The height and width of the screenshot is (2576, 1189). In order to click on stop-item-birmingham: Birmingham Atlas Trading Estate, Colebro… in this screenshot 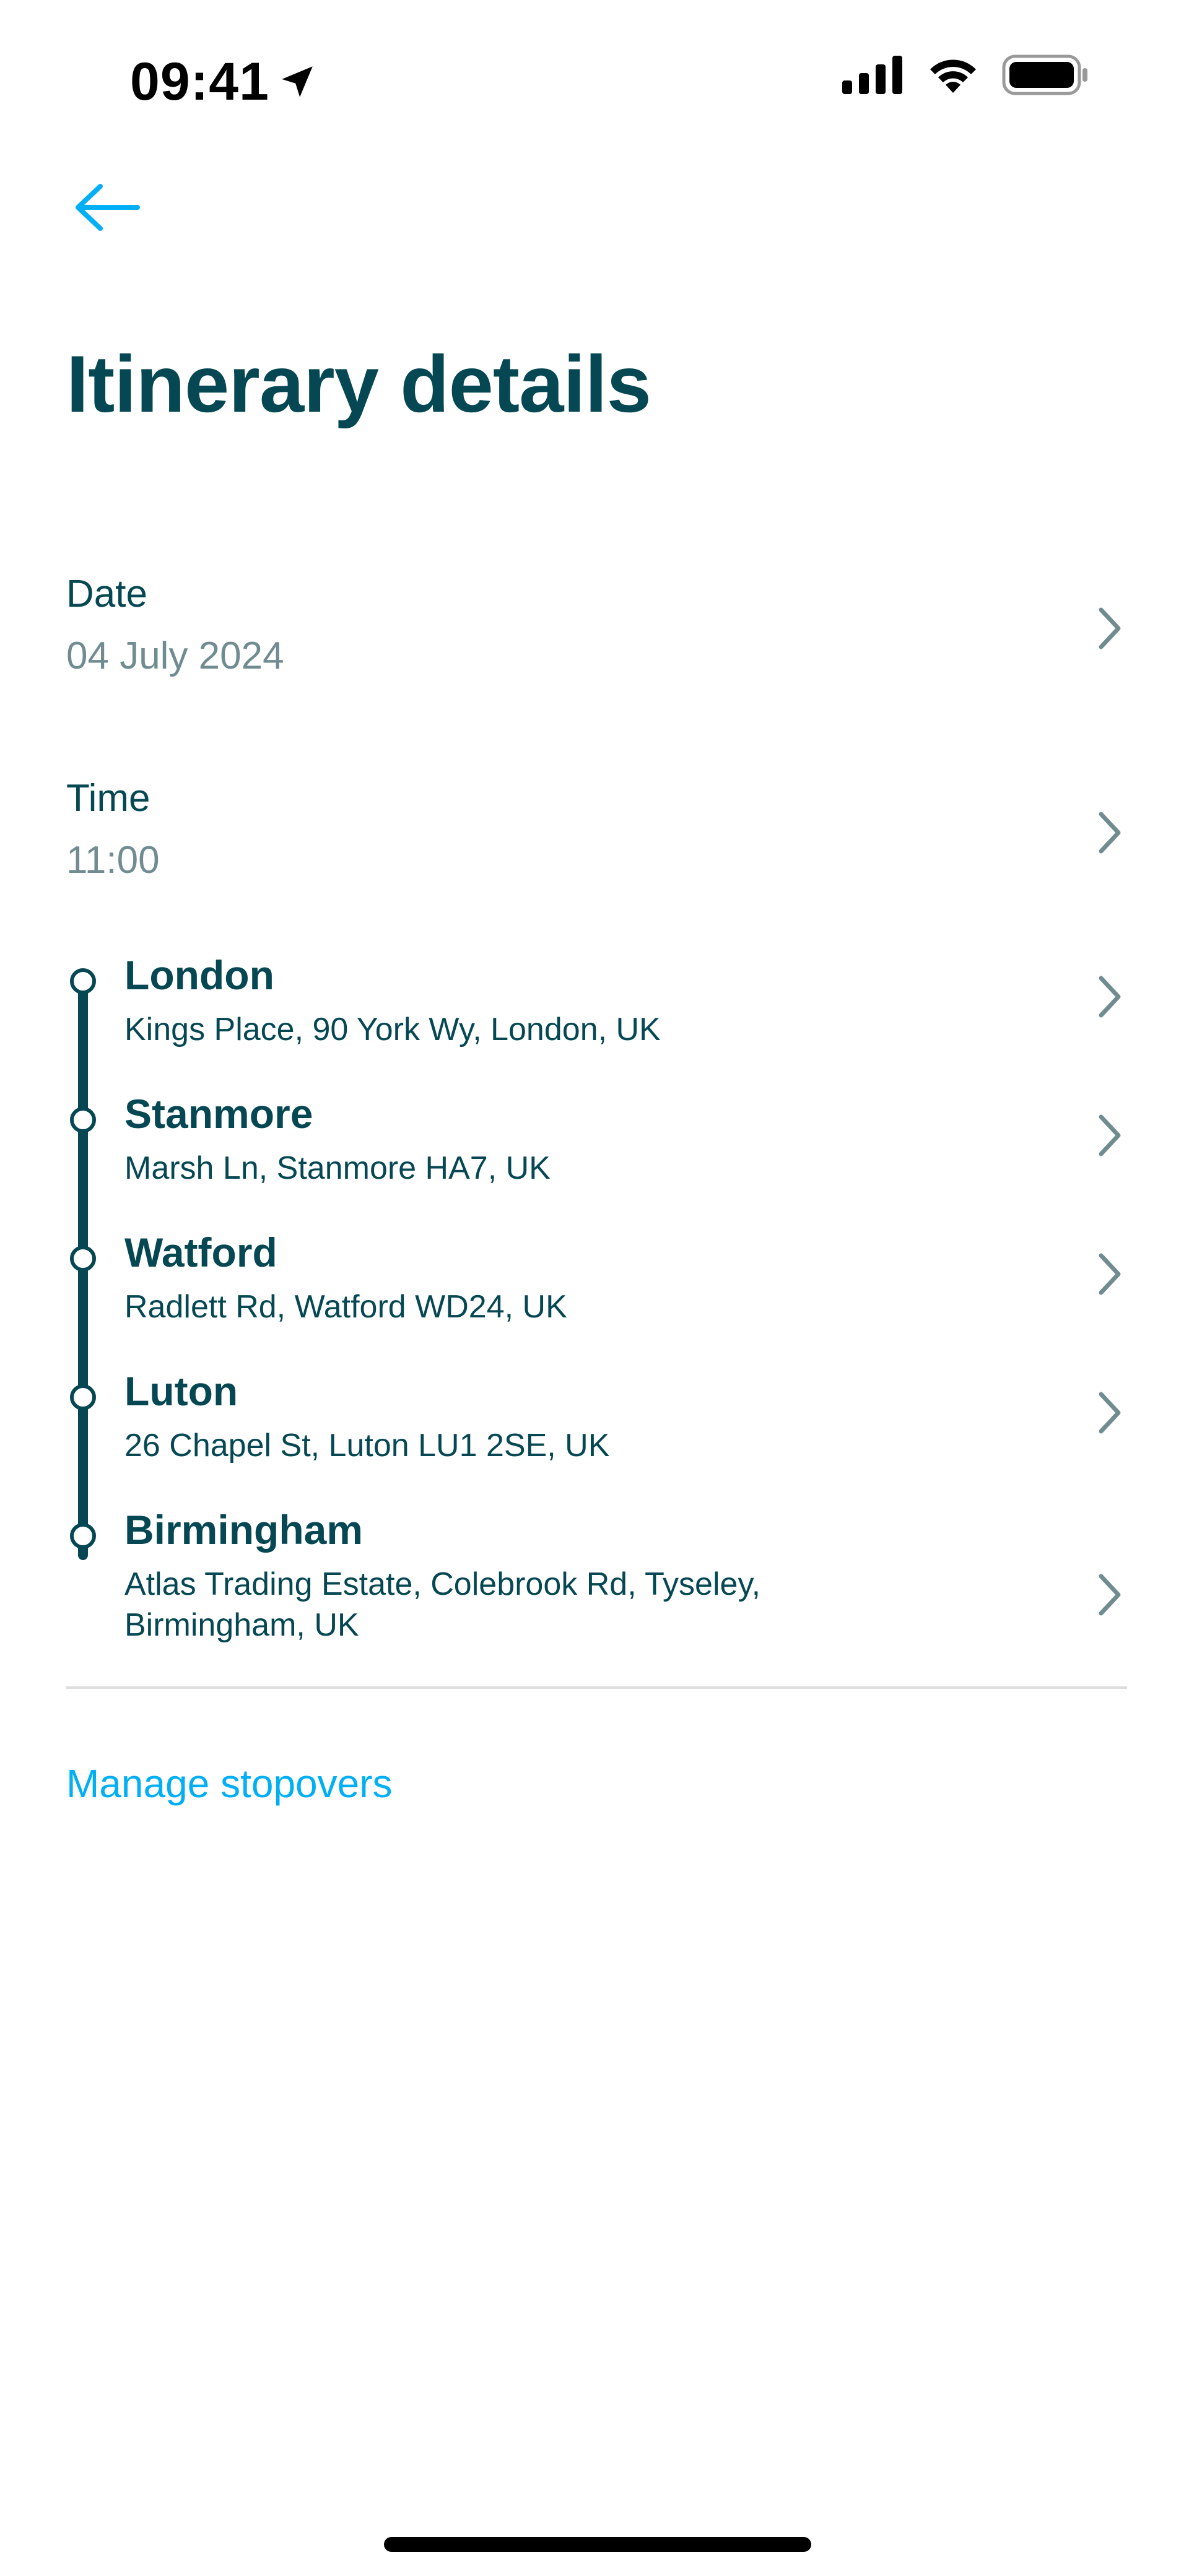, I will do `click(596, 1582)`.